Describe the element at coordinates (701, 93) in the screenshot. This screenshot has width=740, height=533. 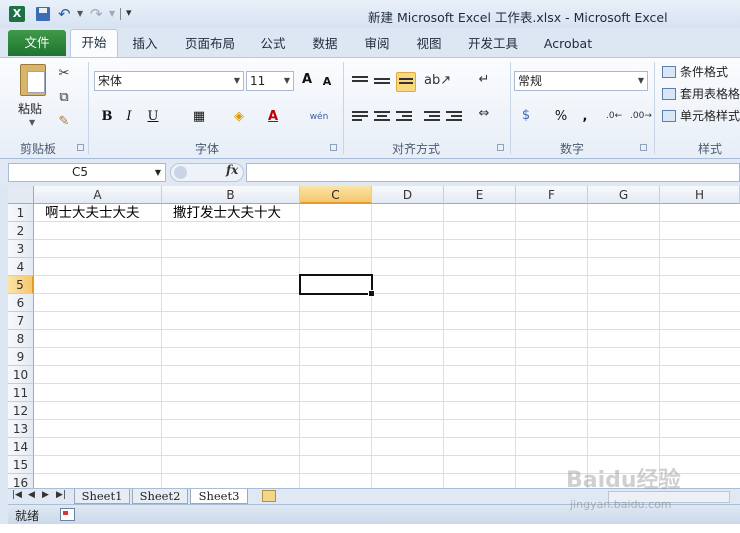
I see `format-as-table-button: 套用表格格` at that location.